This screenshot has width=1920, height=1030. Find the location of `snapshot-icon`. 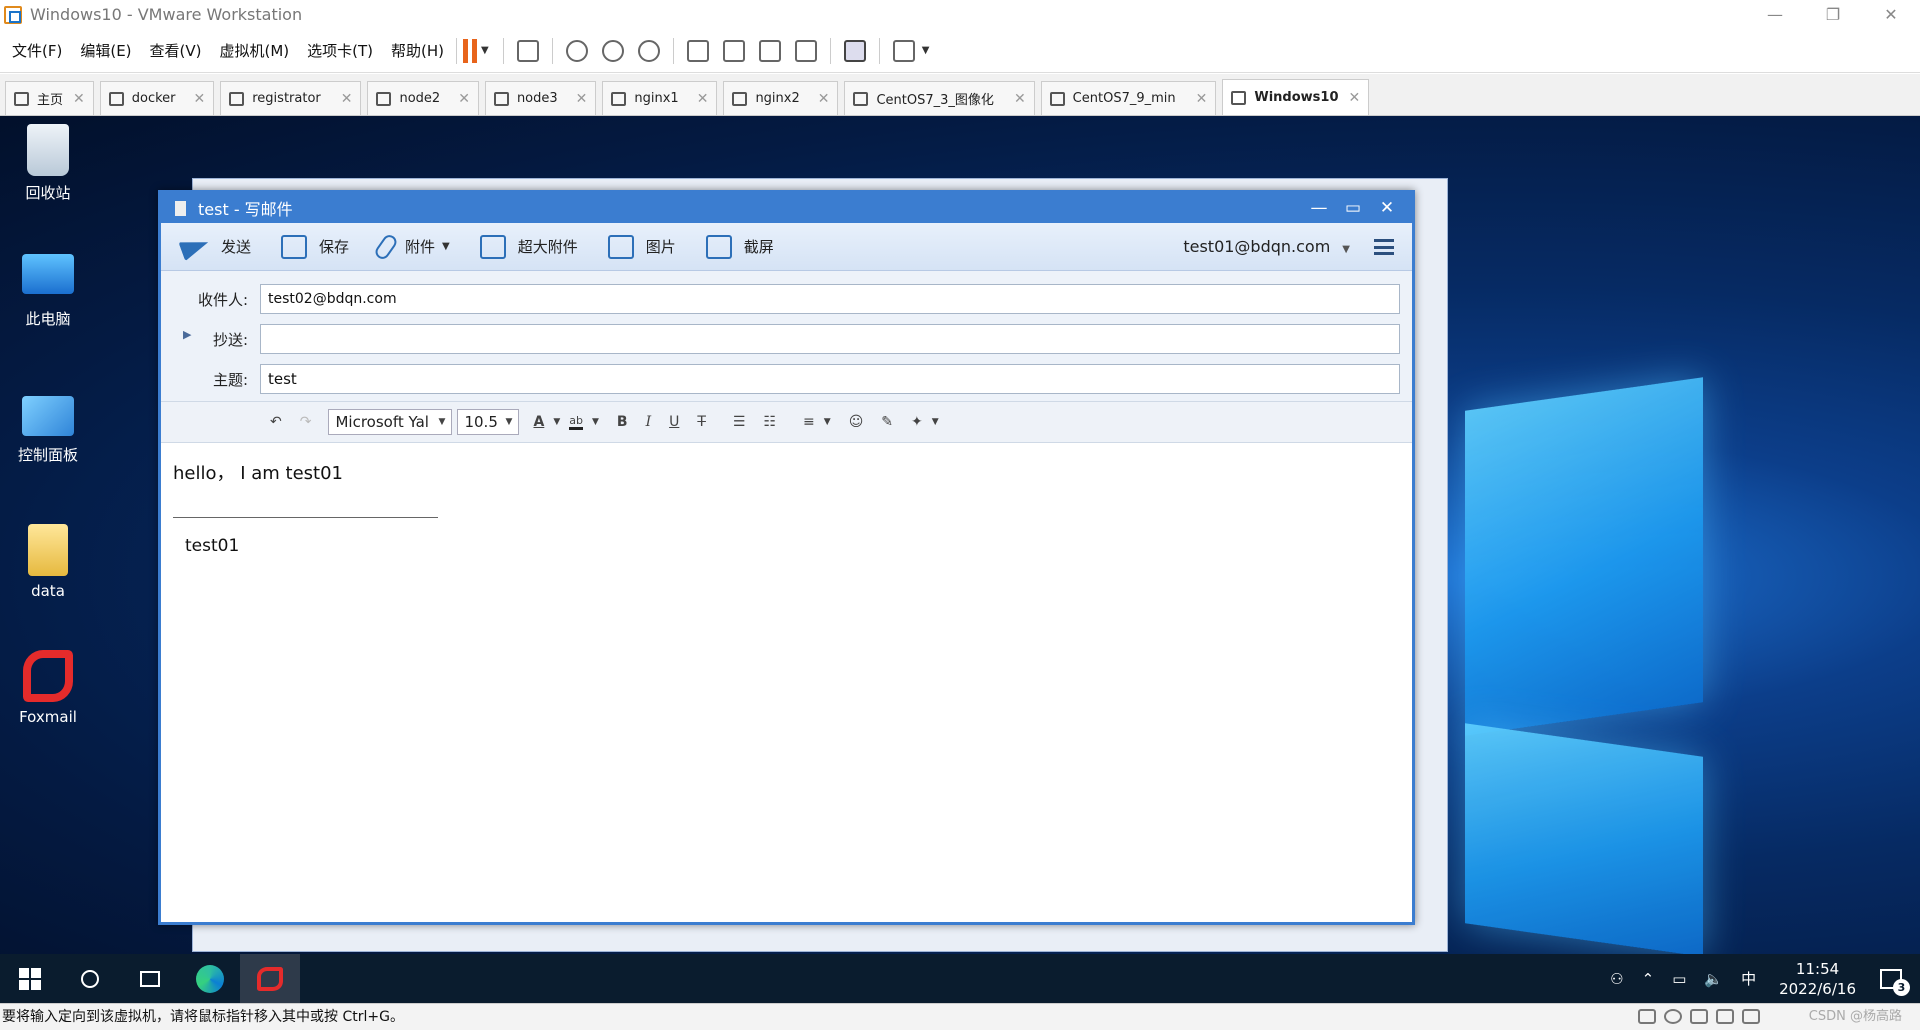

snapshot-icon is located at coordinates (576, 50).